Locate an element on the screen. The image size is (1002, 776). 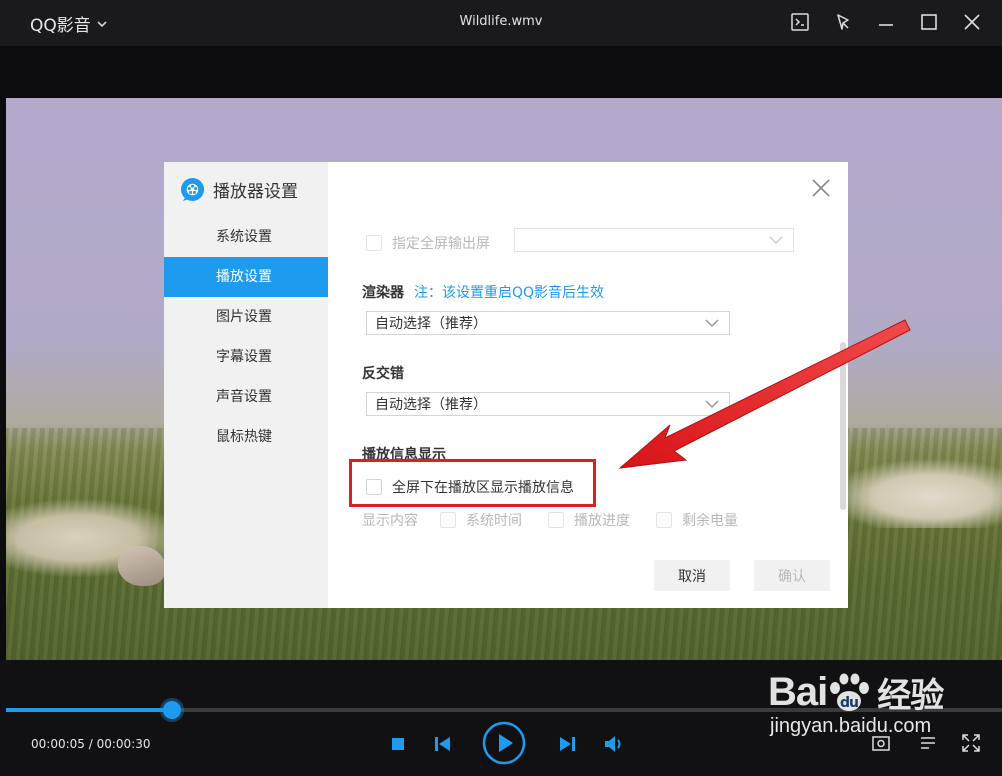
mini-mode-icon is located at coordinates (800, 22).